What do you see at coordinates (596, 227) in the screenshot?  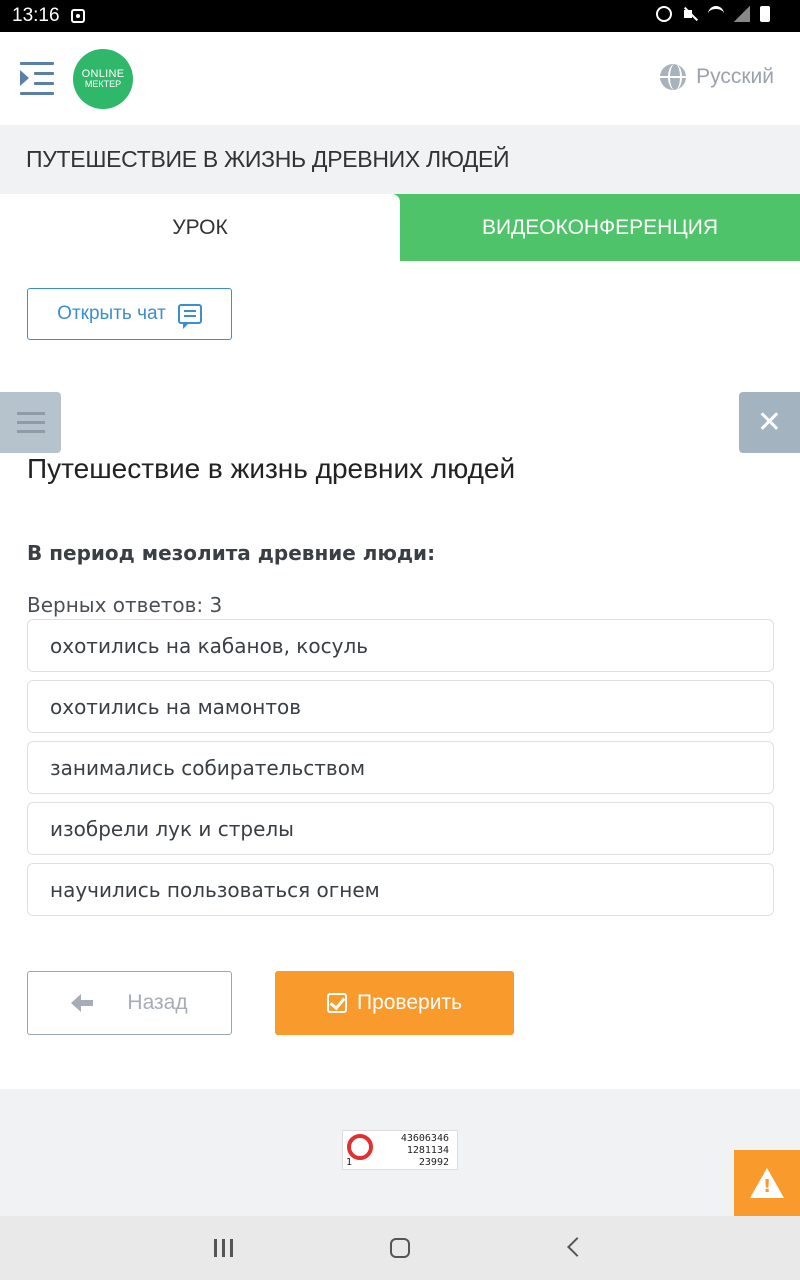 I see `tab-videoconference: ВИДЕОКОНФЕРЕНЦИЯ` at bounding box center [596, 227].